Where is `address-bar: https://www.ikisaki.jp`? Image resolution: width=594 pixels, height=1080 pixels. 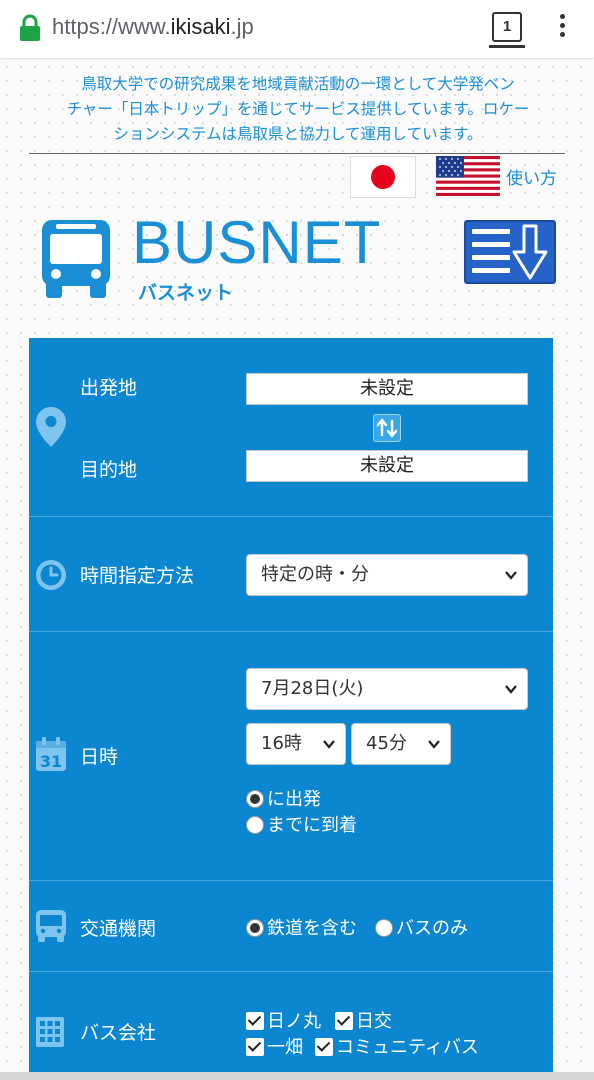
address-bar: https://www.ikisaki.jp is located at coordinates (153, 27).